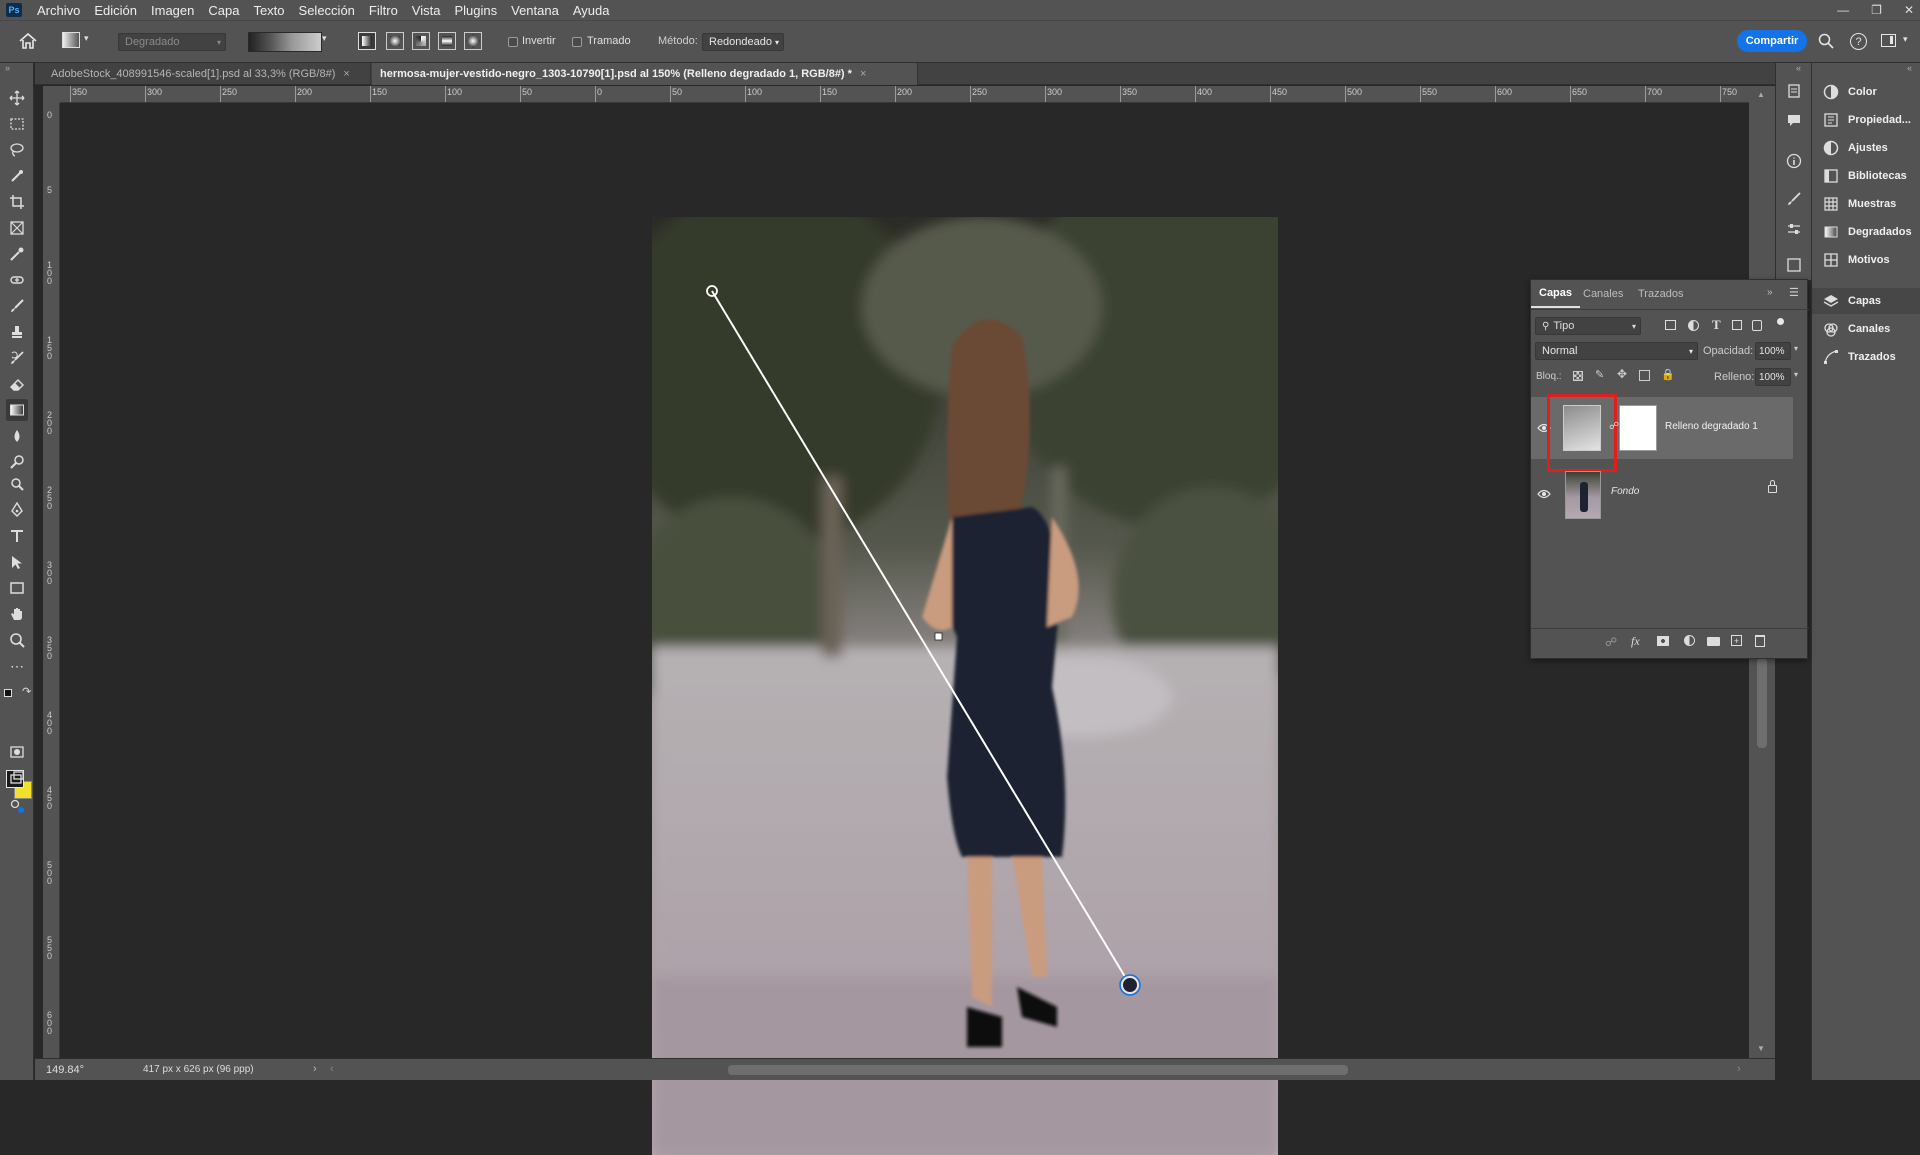 The width and height of the screenshot is (1920, 1155). I want to click on visibility-eye-icon, so click(1544, 494).